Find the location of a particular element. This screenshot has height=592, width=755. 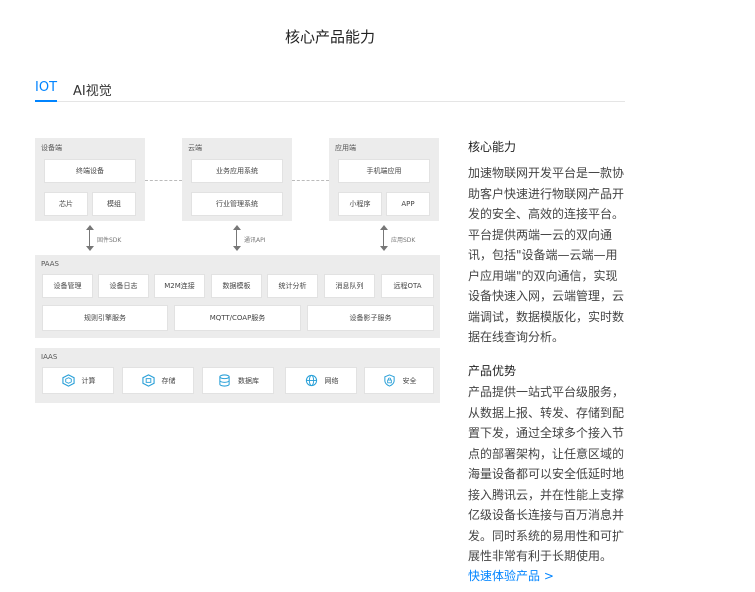

mobile-app-box: 手机端应用 is located at coordinates (384, 171).